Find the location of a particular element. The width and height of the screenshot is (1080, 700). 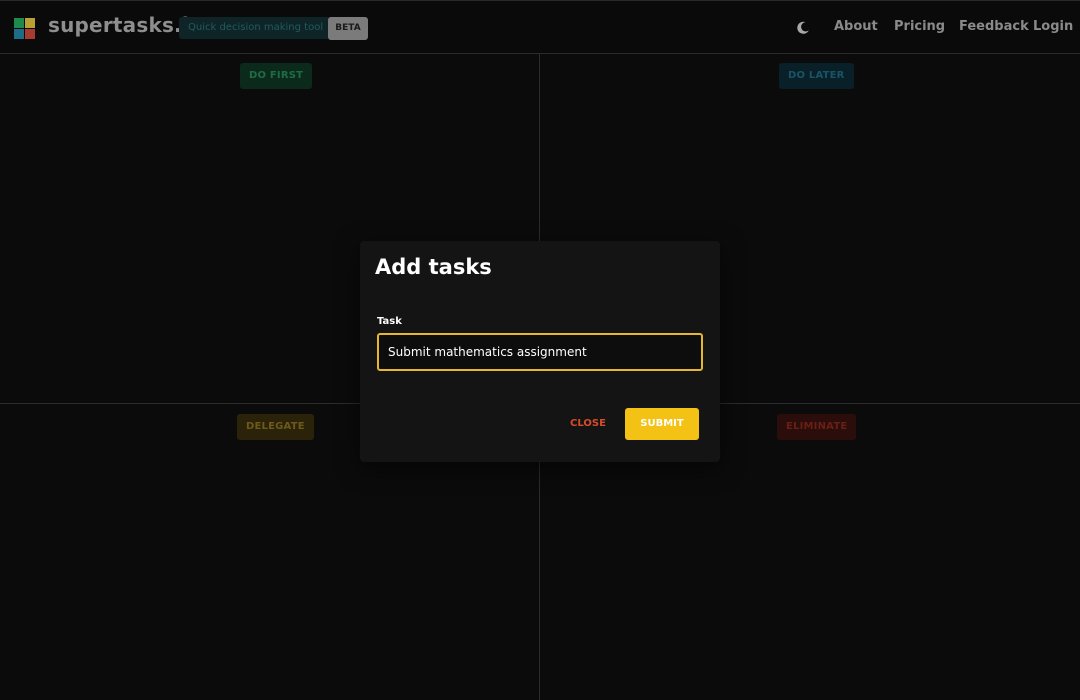

quadrant-eliminate-label: ELIMINATE is located at coordinates (817, 427).